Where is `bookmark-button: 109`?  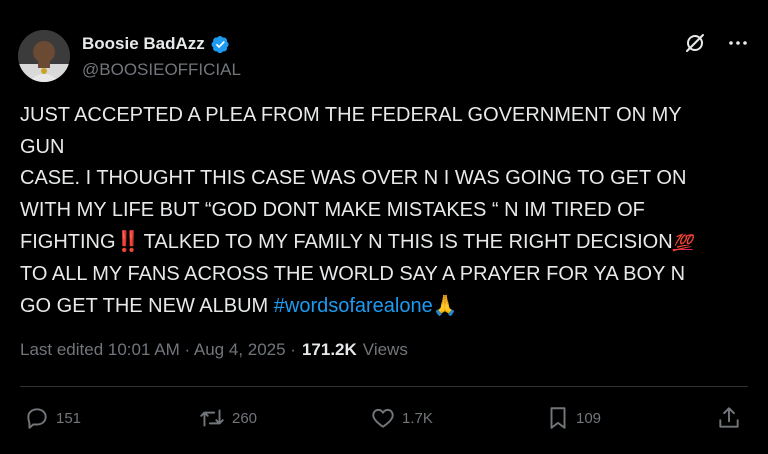 bookmark-button: 109 is located at coordinates (573, 418).